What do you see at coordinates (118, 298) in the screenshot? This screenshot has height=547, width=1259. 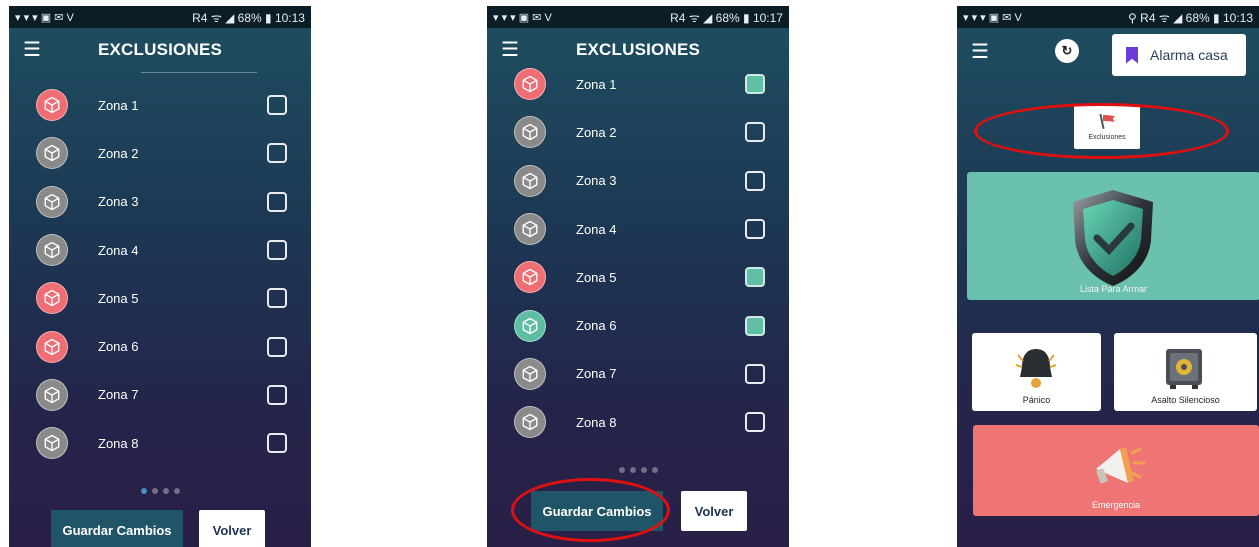 I see `zone-label: Zona 5` at bounding box center [118, 298].